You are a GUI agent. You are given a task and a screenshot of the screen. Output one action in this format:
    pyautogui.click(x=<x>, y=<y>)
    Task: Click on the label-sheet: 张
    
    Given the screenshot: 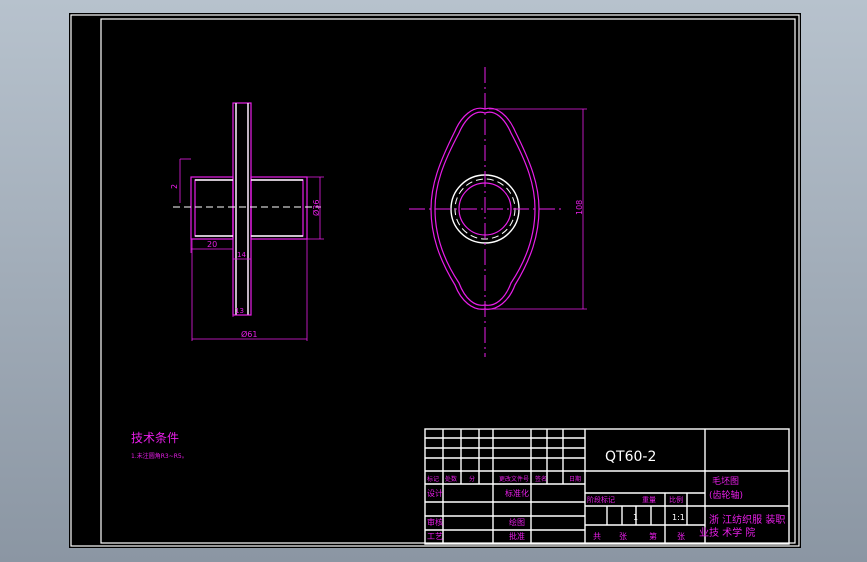 What is the action you would take?
    pyautogui.click(x=623, y=536)
    